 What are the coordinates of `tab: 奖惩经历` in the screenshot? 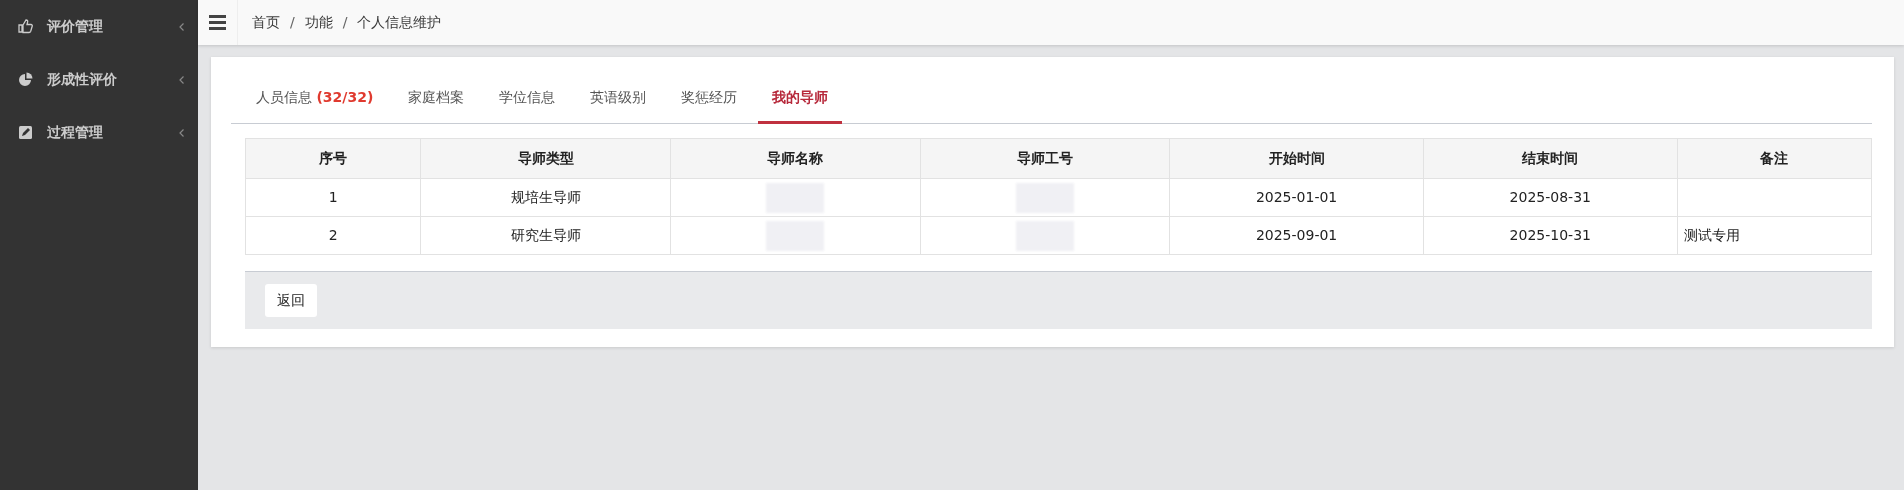 It's located at (709, 99).